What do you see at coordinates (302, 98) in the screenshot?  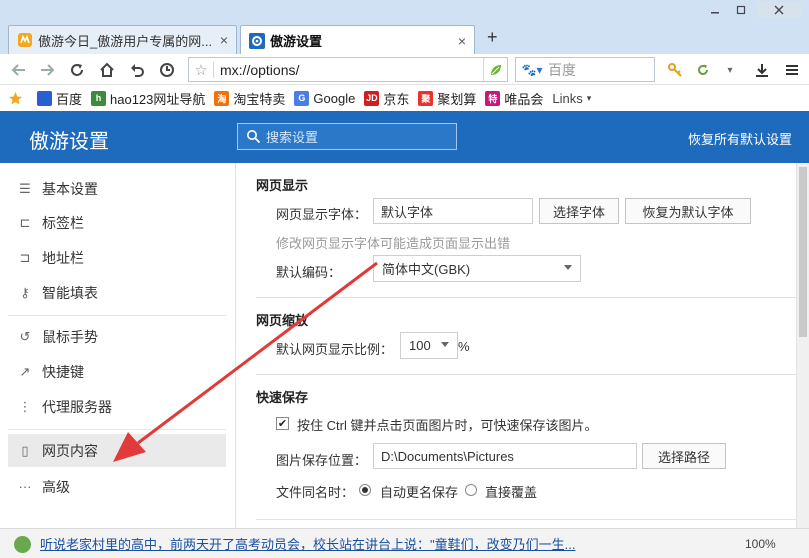 I see `google-icon: G` at bounding box center [302, 98].